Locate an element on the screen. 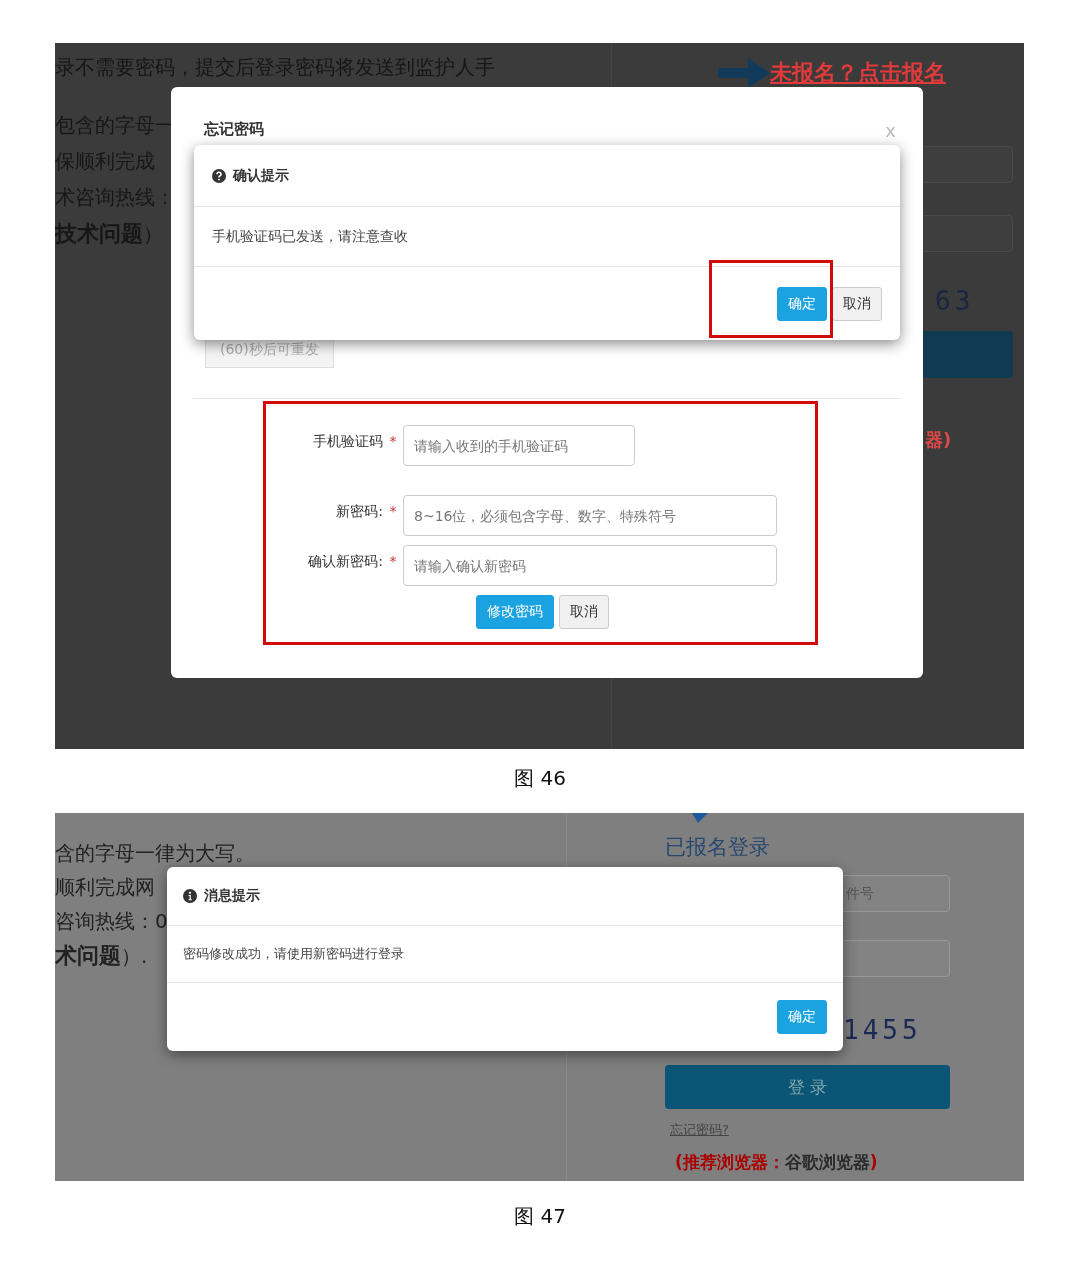 The width and height of the screenshot is (1080, 1267). dialog-title: 消息提示 is located at coordinates (232, 896).